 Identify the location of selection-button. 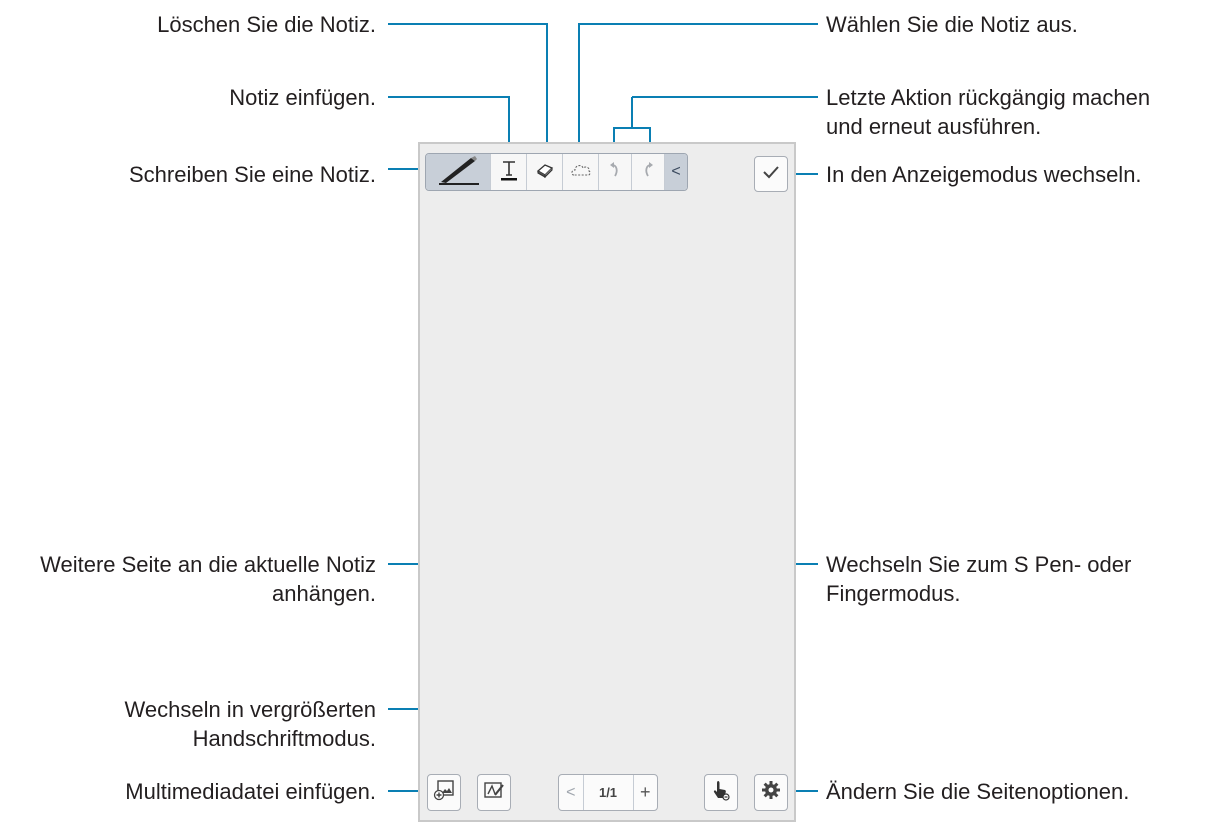
(581, 172).